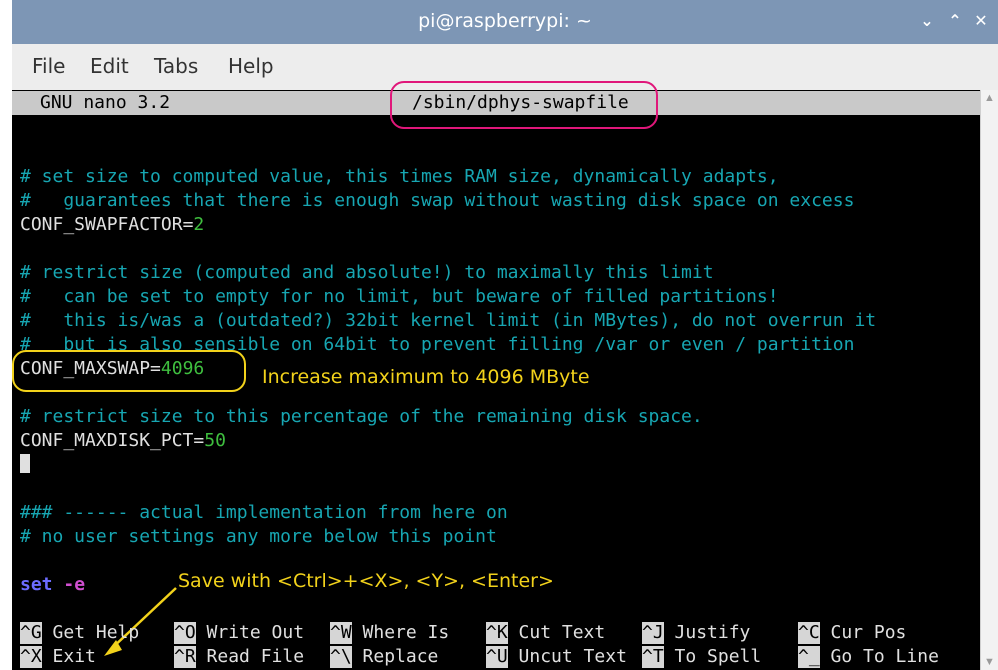 This screenshot has height=670, width=998. Describe the element at coordinates (255, 656) in the screenshot. I see `shortcut-label: Read File` at that location.